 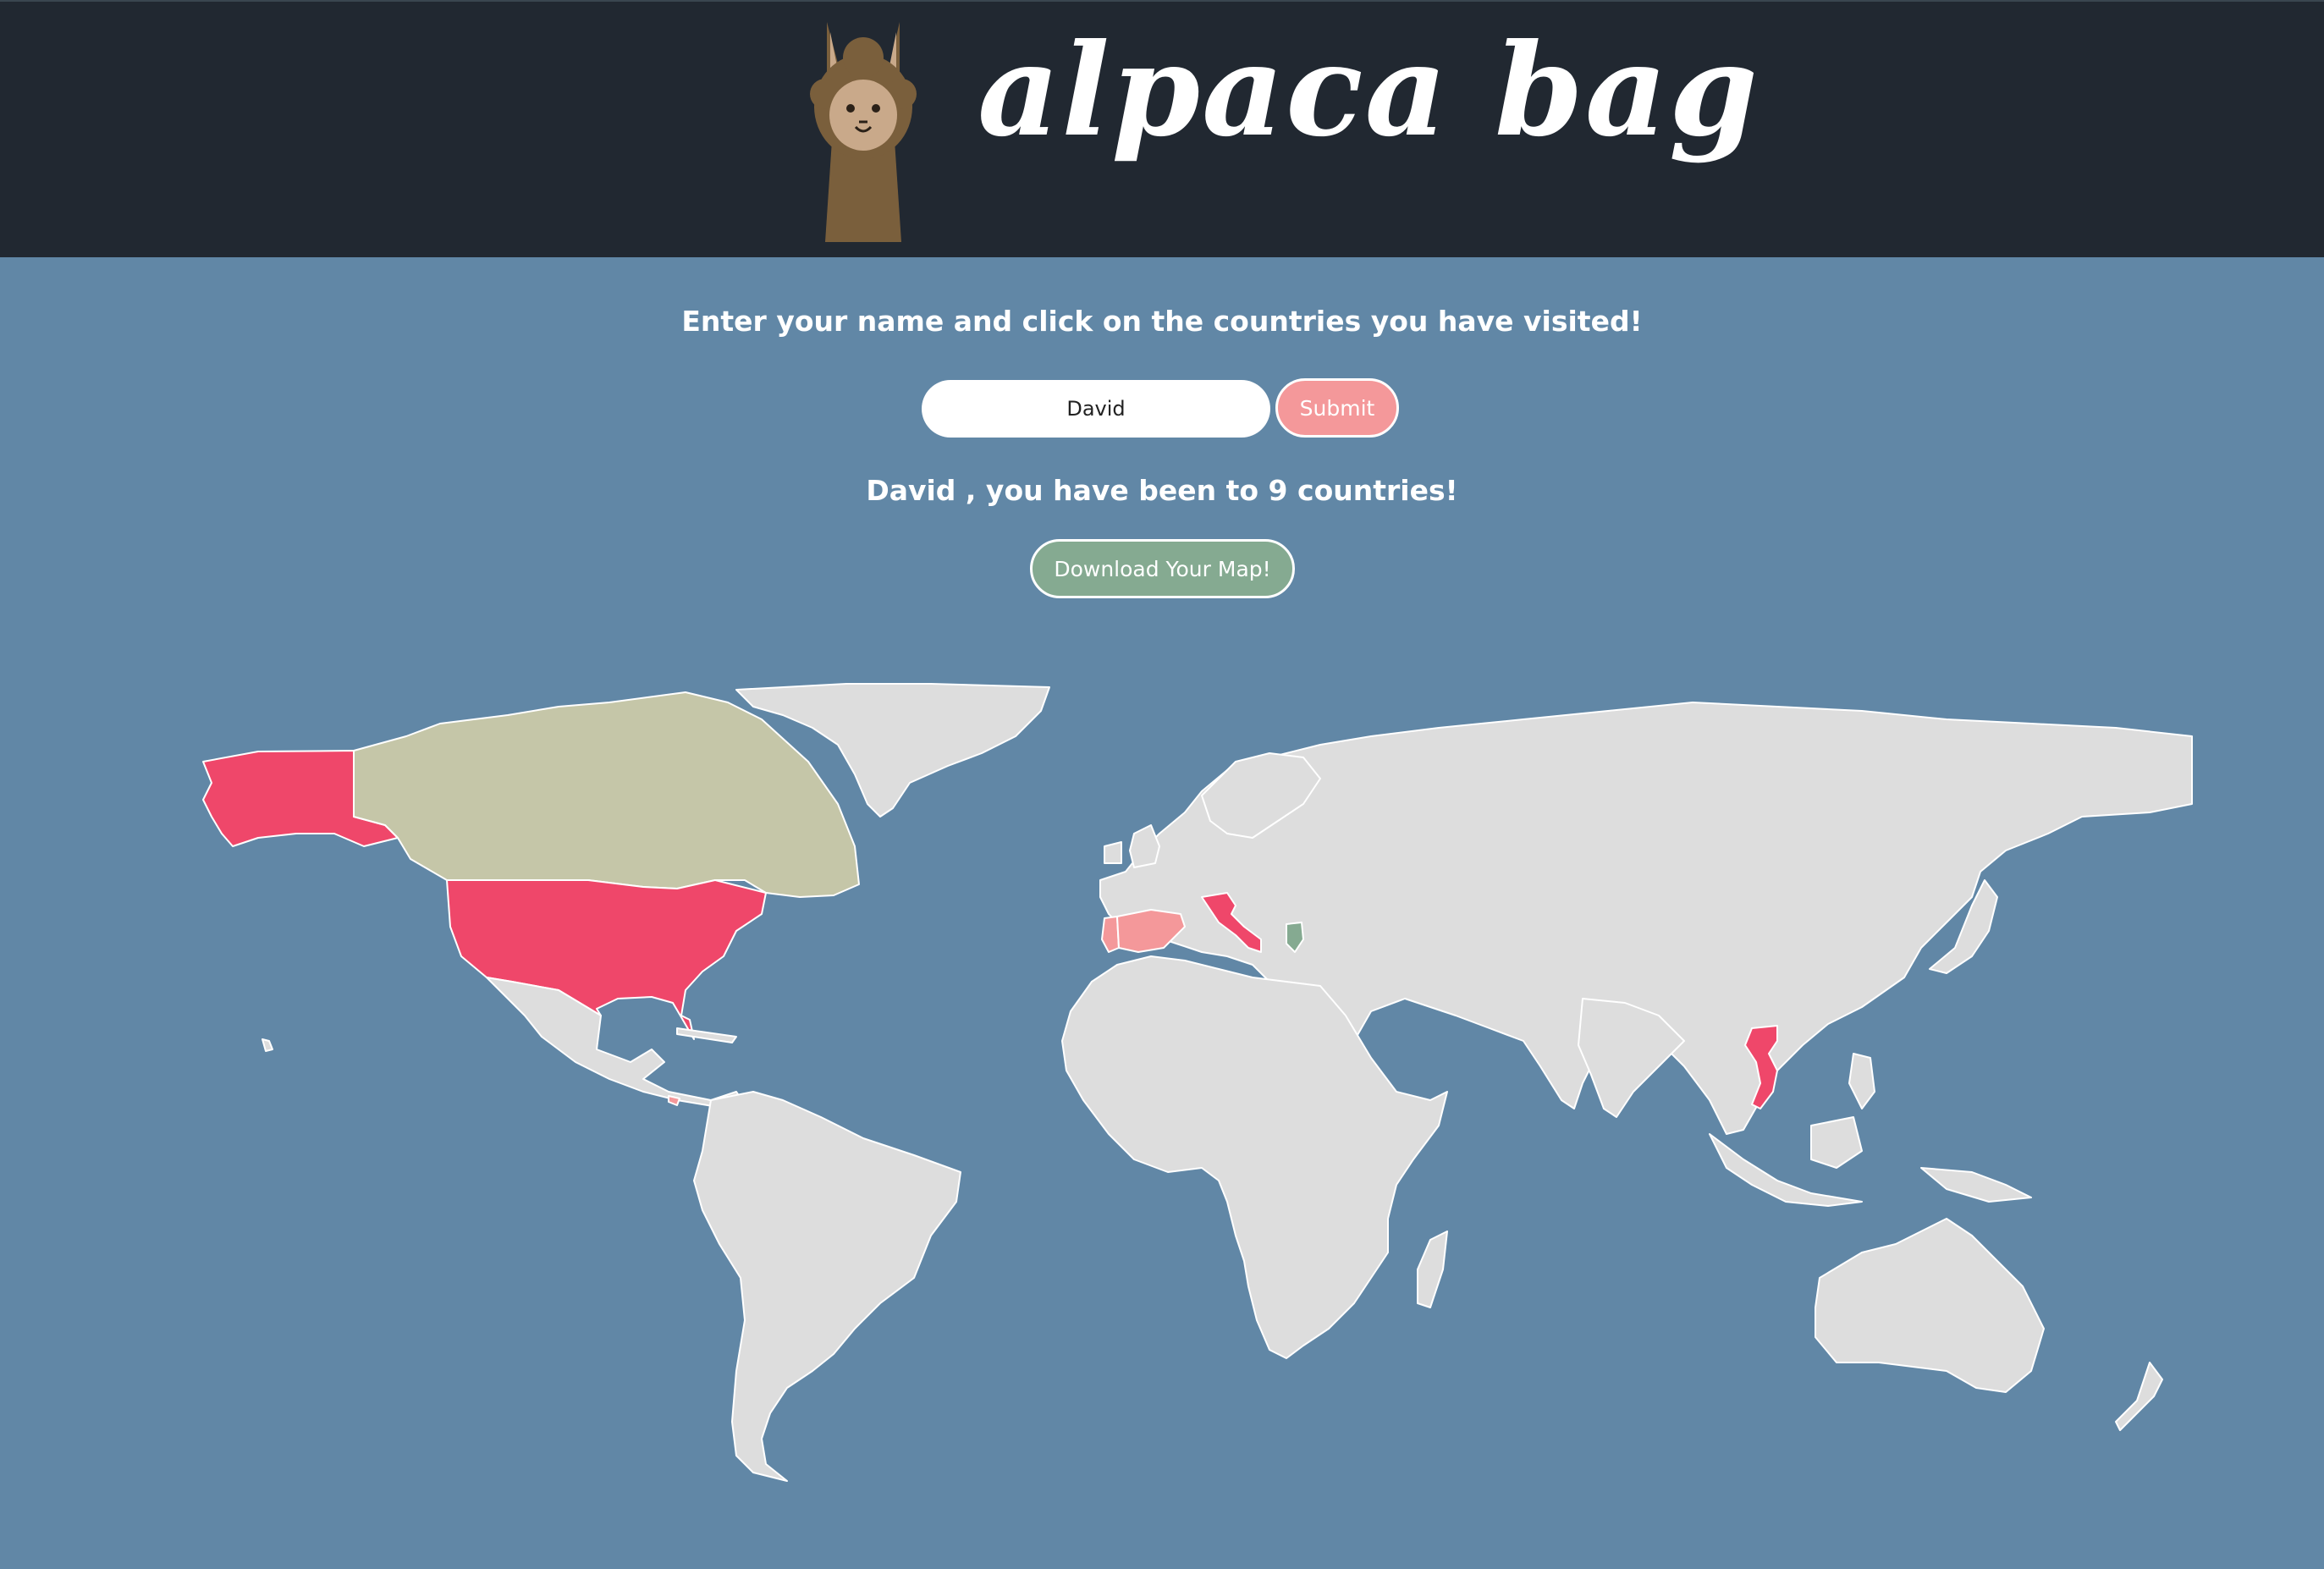 I want to click on country-borneo, so click(x=1836, y=1142).